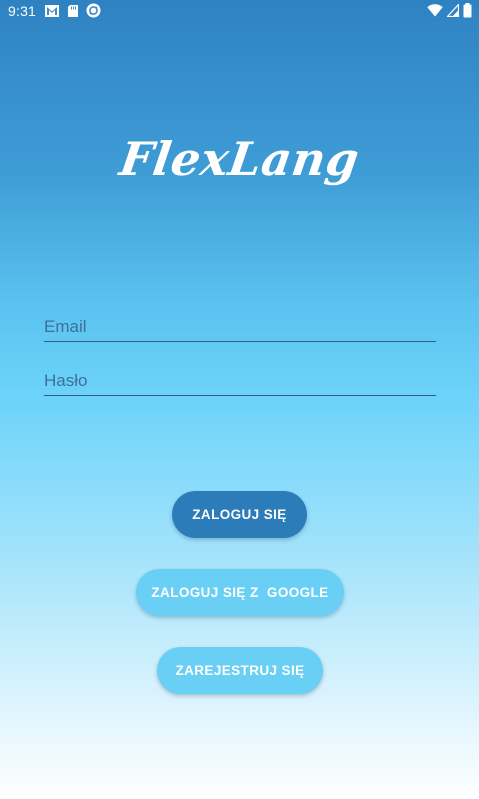  I want to click on password-field, so click(240, 379).